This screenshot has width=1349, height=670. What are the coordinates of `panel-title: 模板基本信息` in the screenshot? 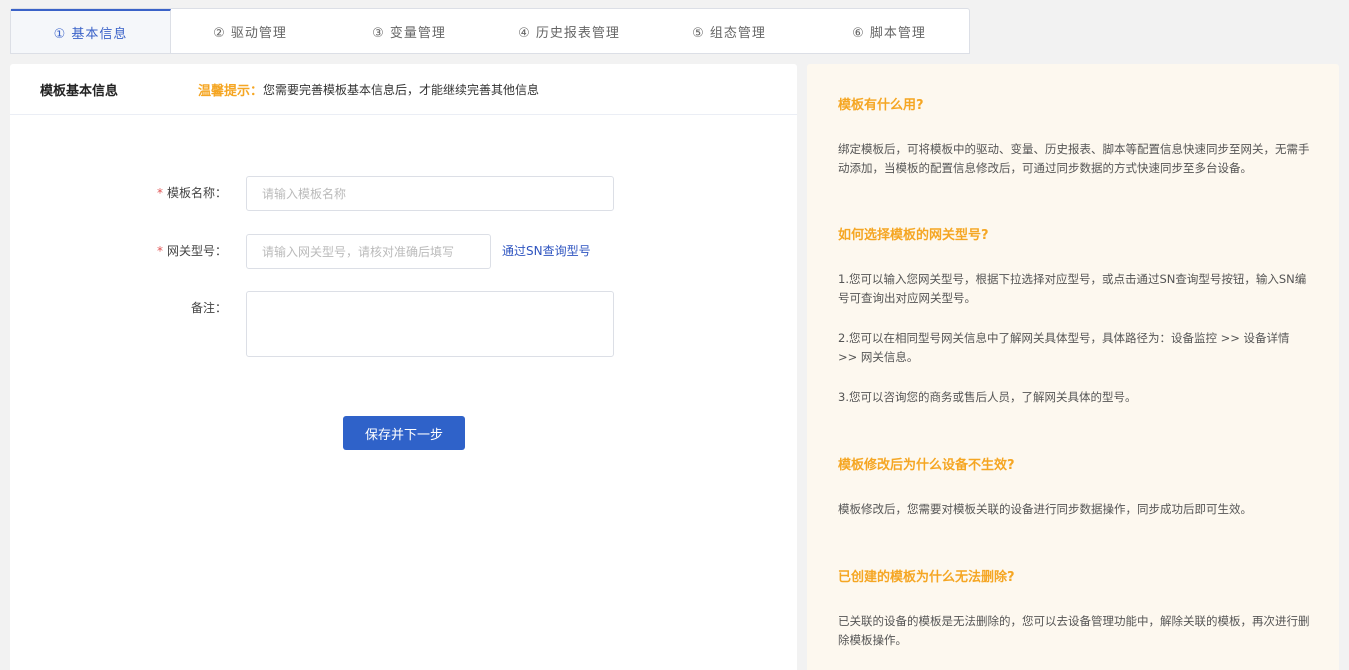 It's located at (79, 91).